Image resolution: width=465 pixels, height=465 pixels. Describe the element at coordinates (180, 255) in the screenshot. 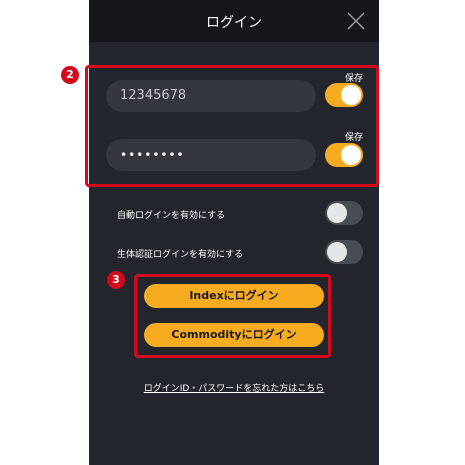

I see `biometric-login-label: 生体認証ログインを有効にする` at that location.